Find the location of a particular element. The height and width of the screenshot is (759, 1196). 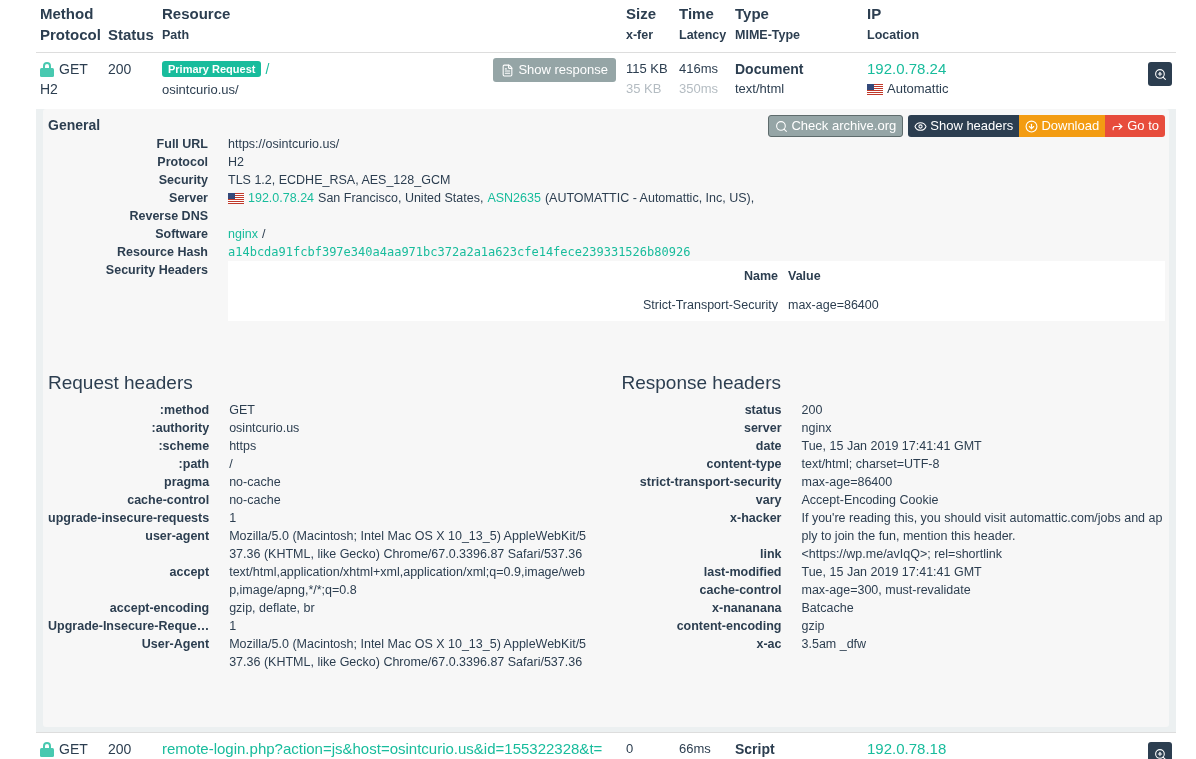

header-value: 200 is located at coordinates (812, 410).